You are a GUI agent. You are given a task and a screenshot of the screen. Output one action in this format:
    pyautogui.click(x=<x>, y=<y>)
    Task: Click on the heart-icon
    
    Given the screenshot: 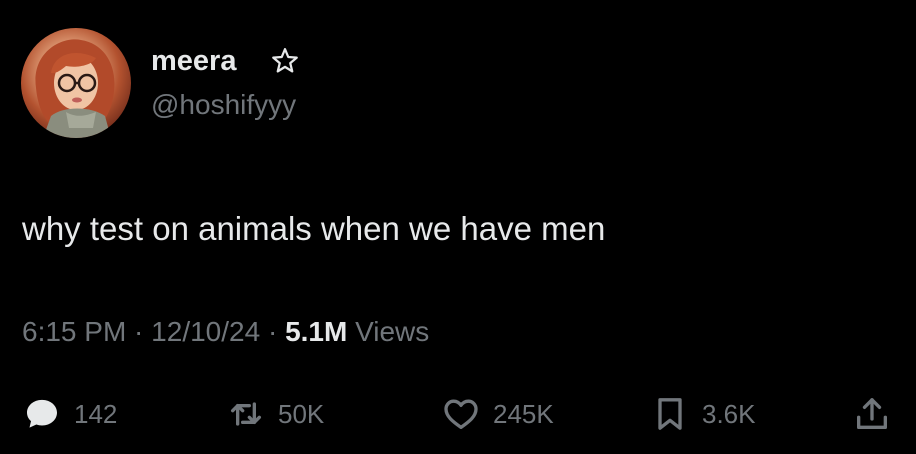 What is the action you would take?
    pyautogui.click(x=461, y=414)
    